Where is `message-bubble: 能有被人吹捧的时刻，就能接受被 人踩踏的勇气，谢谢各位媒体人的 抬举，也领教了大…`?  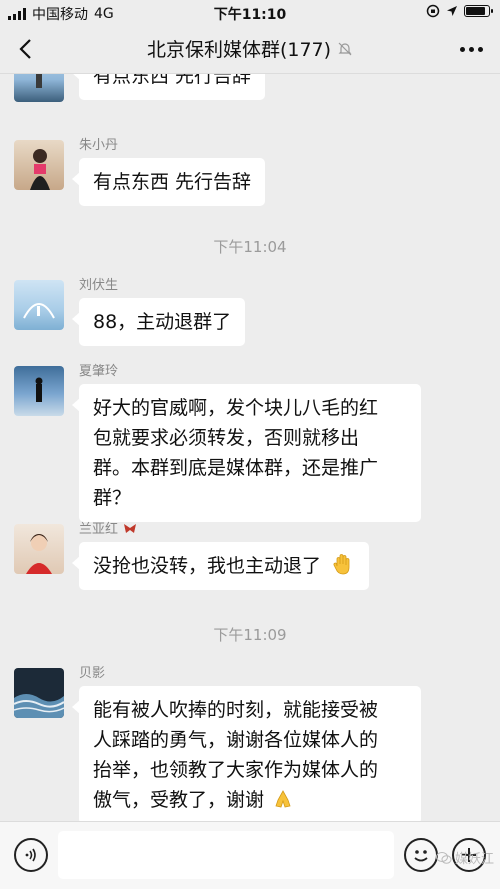 message-bubble: 能有被人吹捧的时刻，就能接受被 人踩踏的勇气，谢谢各位媒体人的 抬举，也领教了大… is located at coordinates (246, 753).